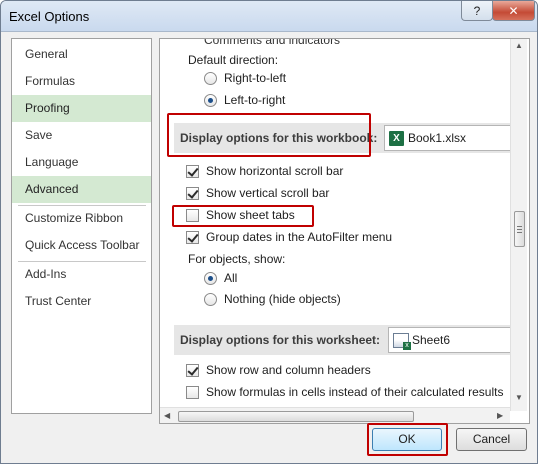 This screenshot has height=464, width=538. What do you see at coordinates (269, 16) in the screenshot?
I see `title-bar: Excel Options ? ✕` at bounding box center [269, 16].